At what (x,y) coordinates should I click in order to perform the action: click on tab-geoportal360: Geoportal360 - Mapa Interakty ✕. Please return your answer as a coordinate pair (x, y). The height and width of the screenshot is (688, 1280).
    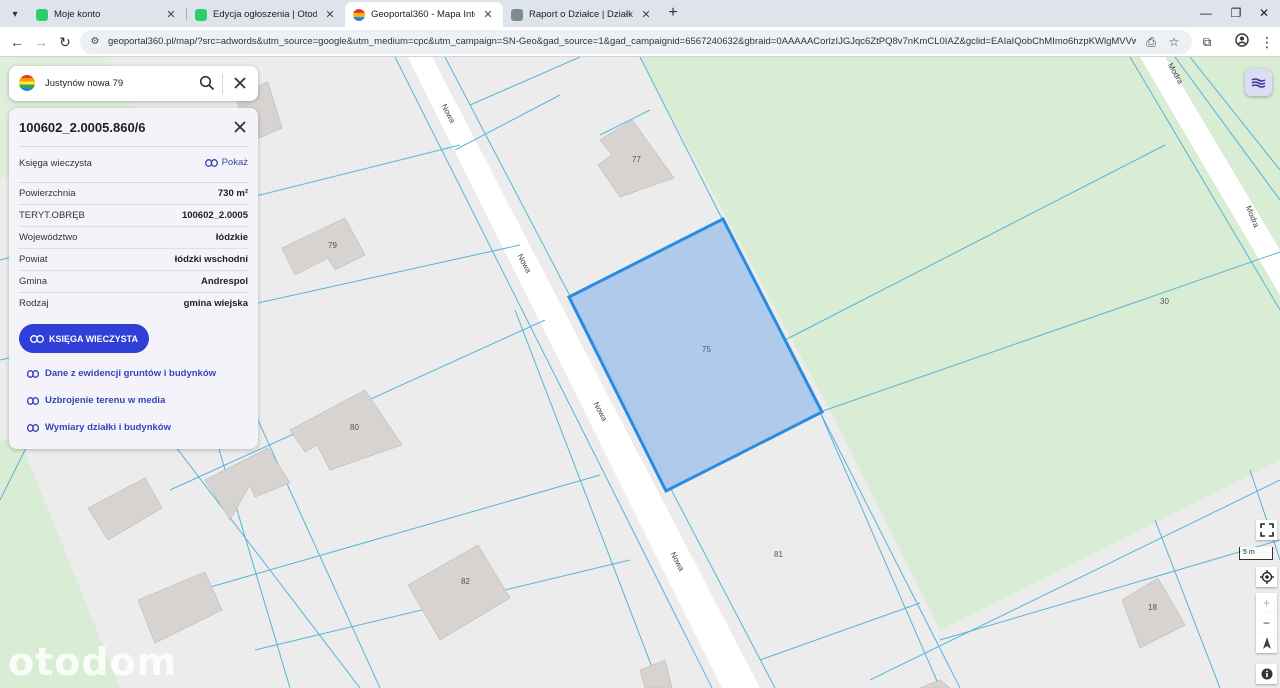
    Looking at the image, I should click on (424, 14).